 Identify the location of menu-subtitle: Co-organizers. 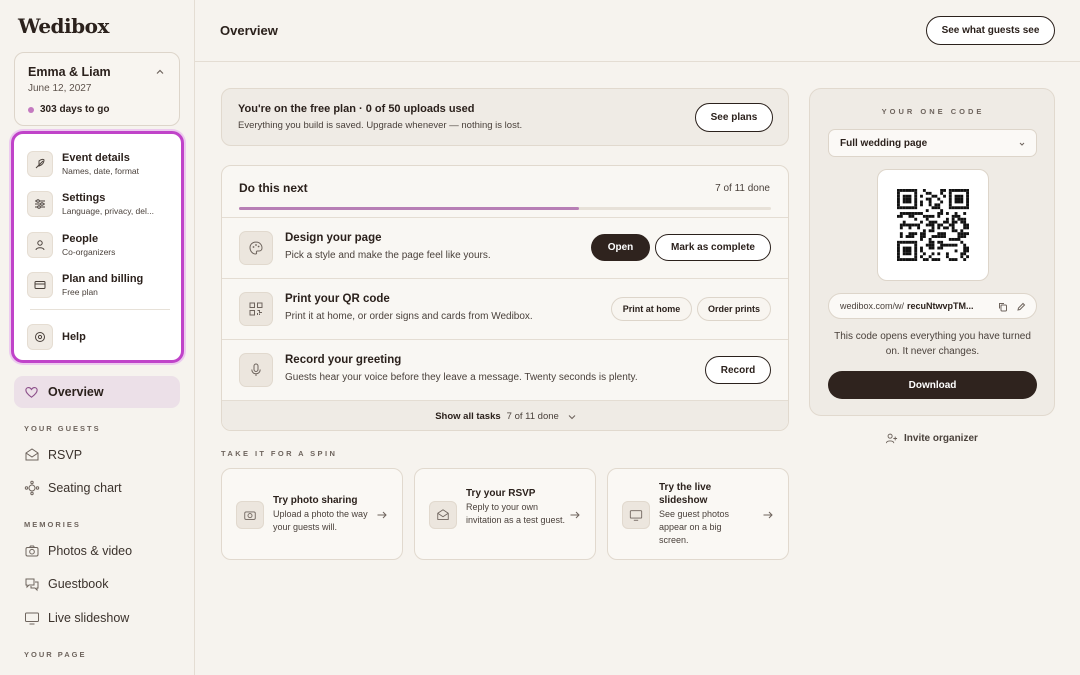
(89, 252).